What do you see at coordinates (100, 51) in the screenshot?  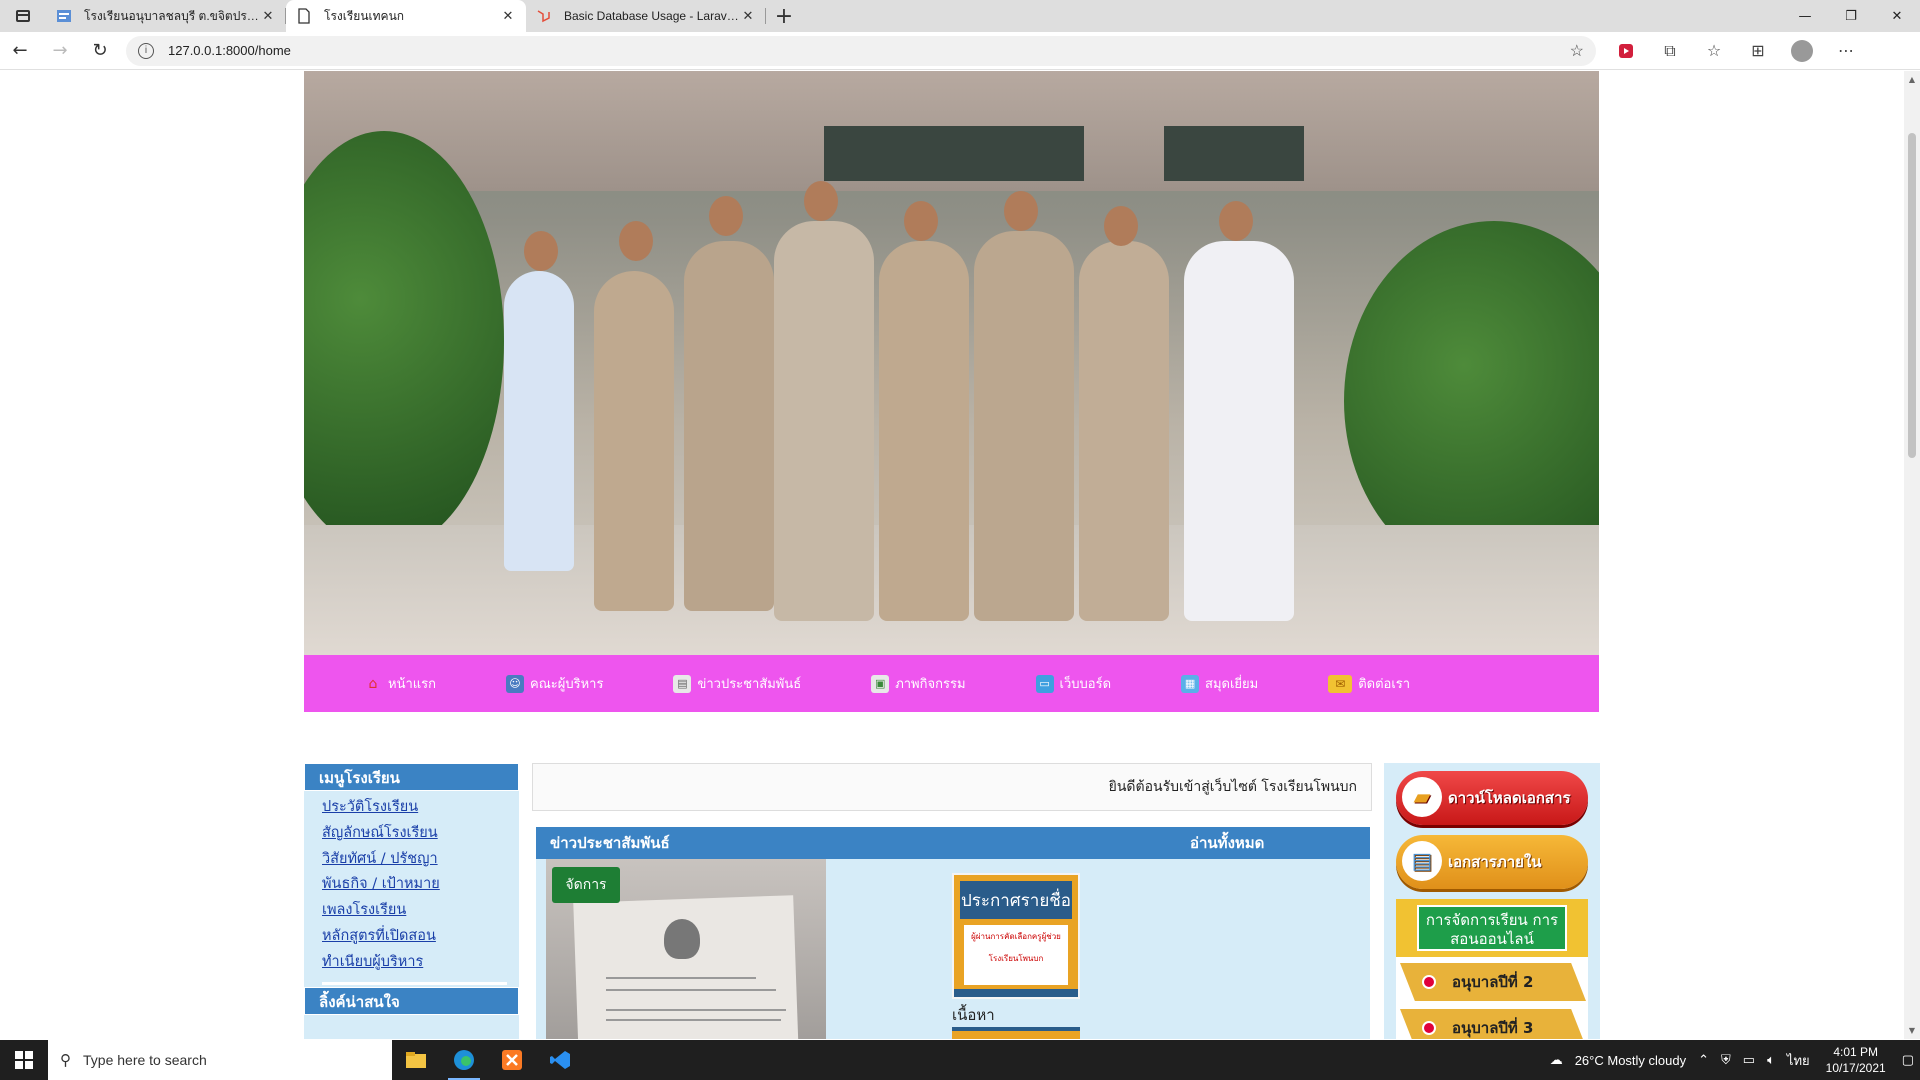 I see `refresh-icon: ↻` at bounding box center [100, 51].